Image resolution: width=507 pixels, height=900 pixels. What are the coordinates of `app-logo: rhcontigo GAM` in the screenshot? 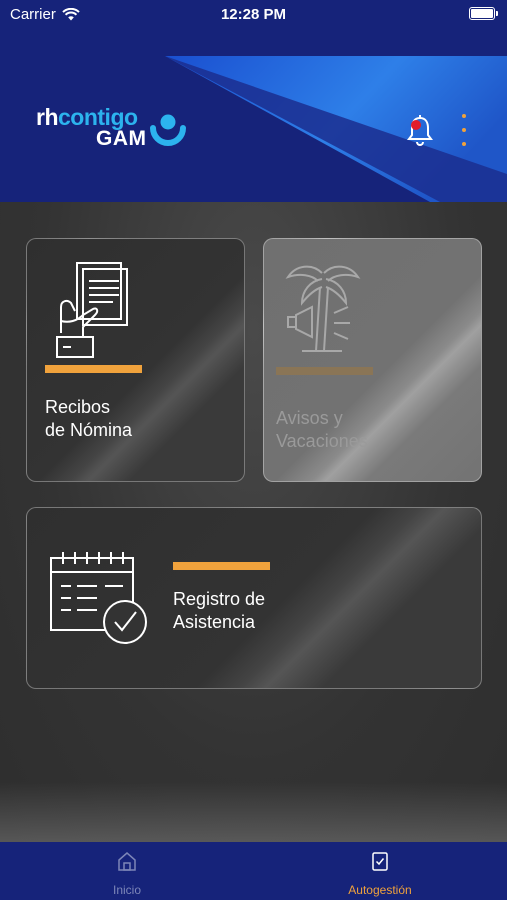 It's located at (116, 129).